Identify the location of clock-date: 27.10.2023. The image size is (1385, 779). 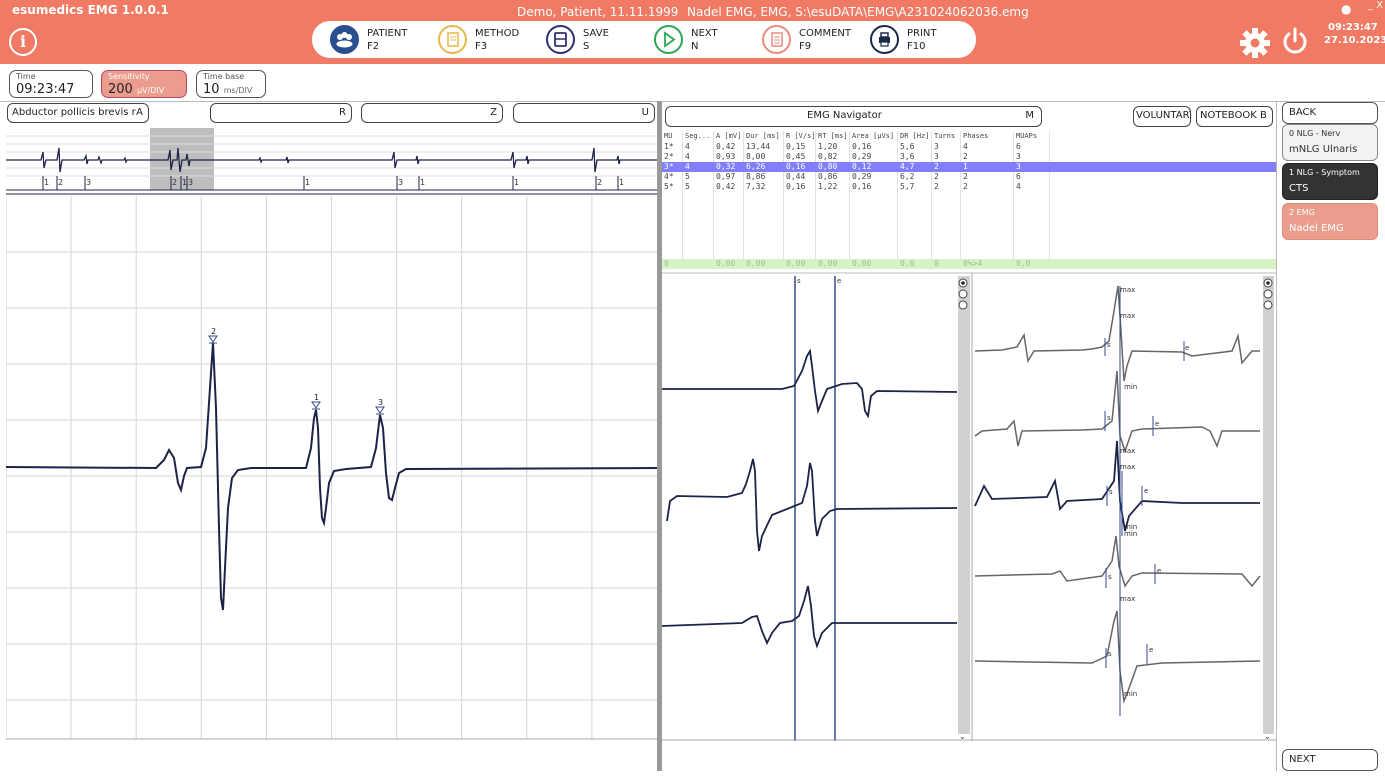
(1354, 40).